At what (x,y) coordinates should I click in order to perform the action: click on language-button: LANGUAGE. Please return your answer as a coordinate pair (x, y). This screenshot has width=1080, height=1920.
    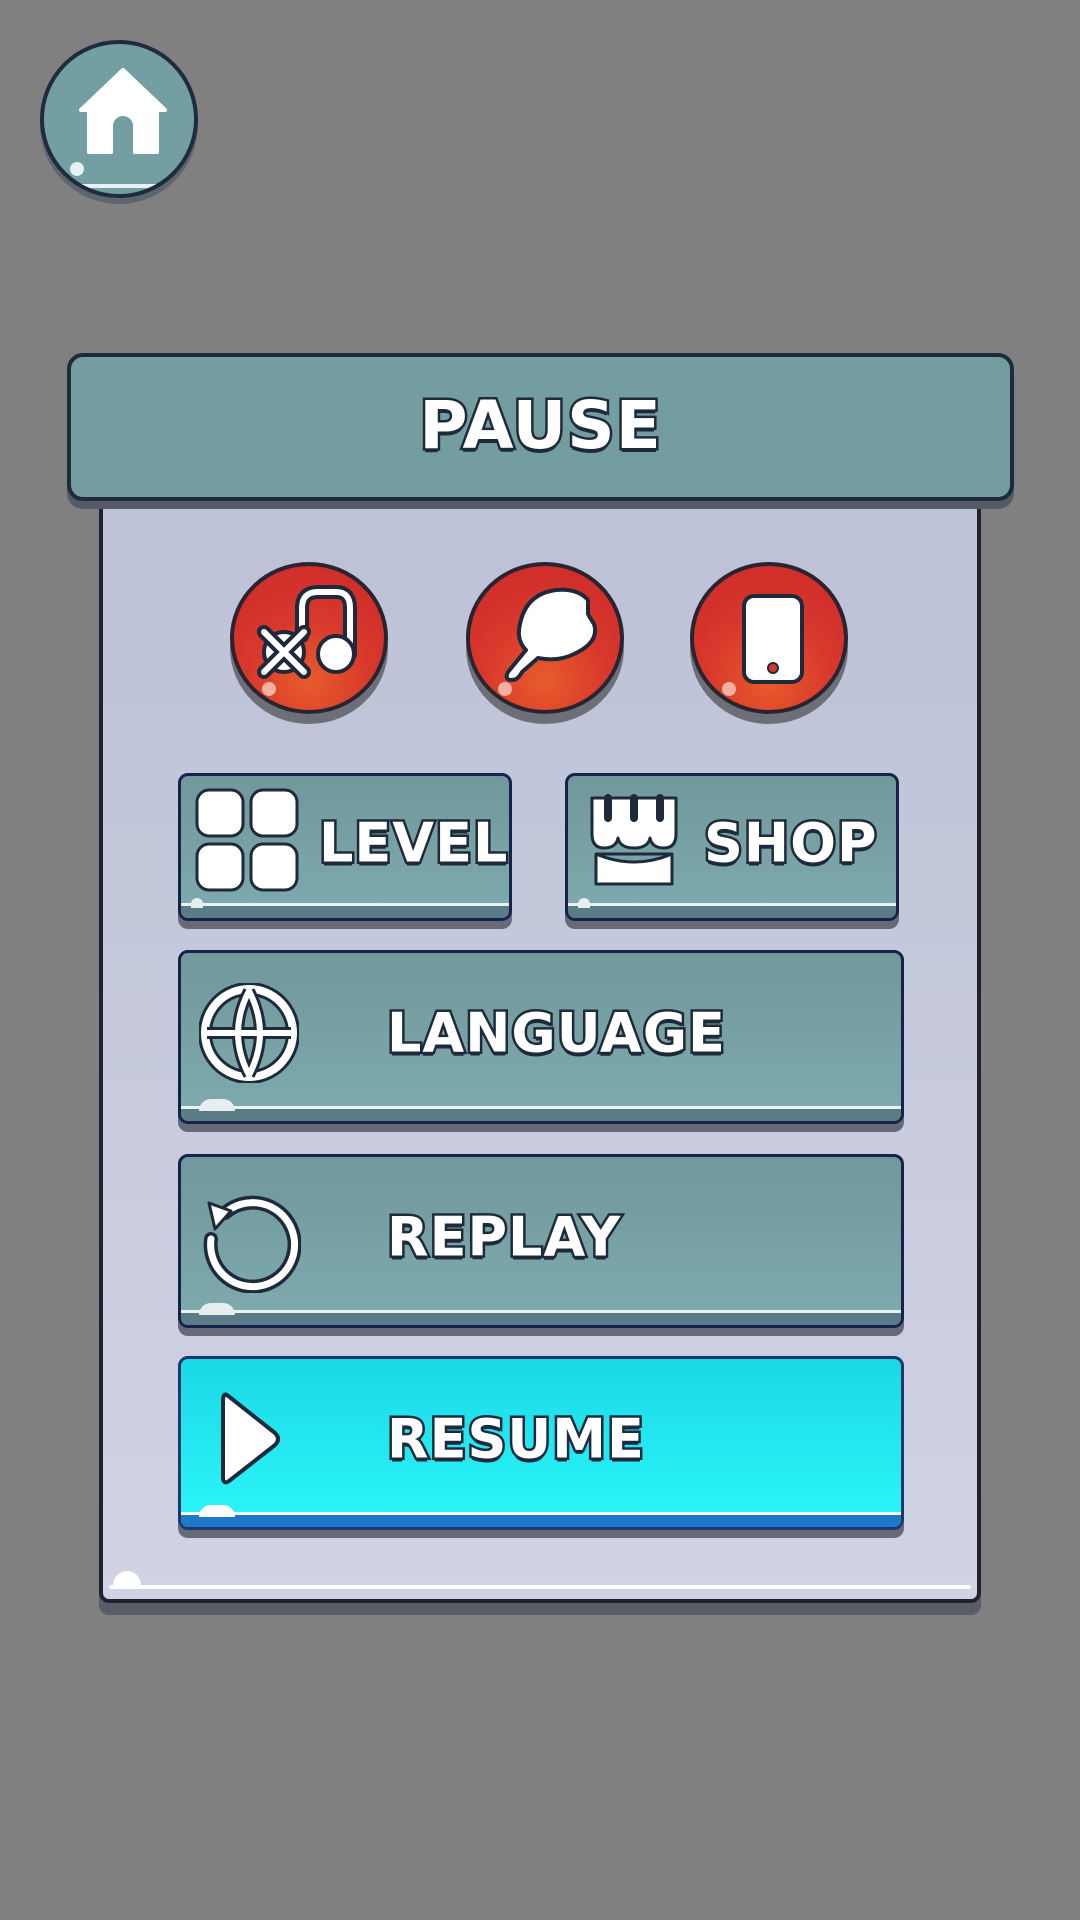
    Looking at the image, I should click on (541, 1037).